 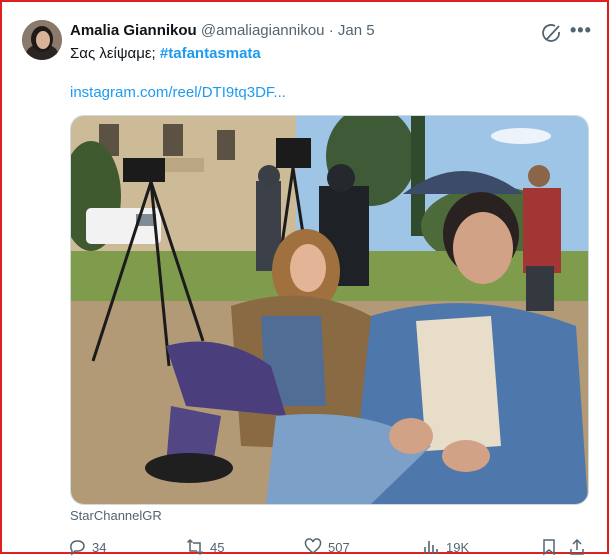 I want to click on share-icon, so click(x=577, y=546).